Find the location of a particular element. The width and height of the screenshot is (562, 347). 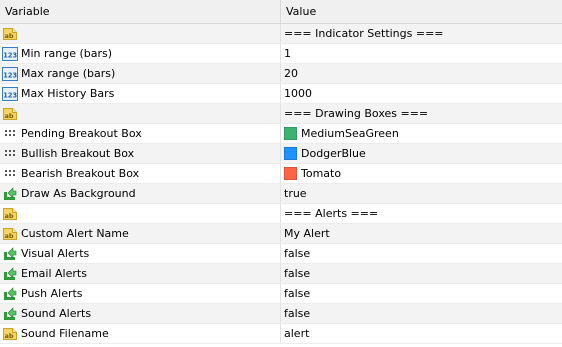

variable-cell: Bullish Breakout Box is located at coordinates (140, 153).